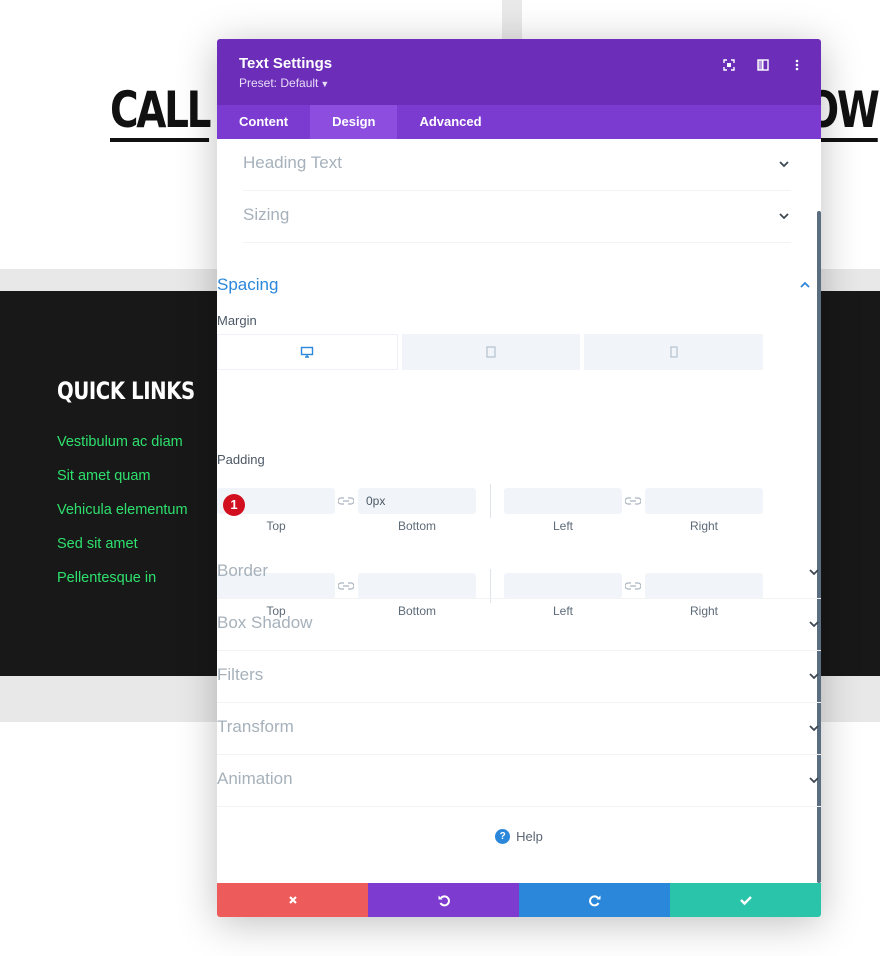 This screenshot has width=880, height=956. What do you see at coordinates (265, 622) in the screenshot?
I see `group-title: Box Shadow` at bounding box center [265, 622].